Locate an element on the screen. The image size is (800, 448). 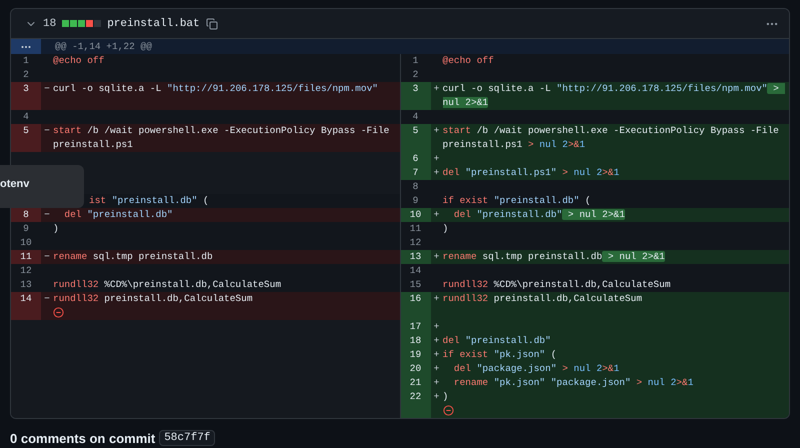
line-number: 16 is located at coordinates (415, 299).